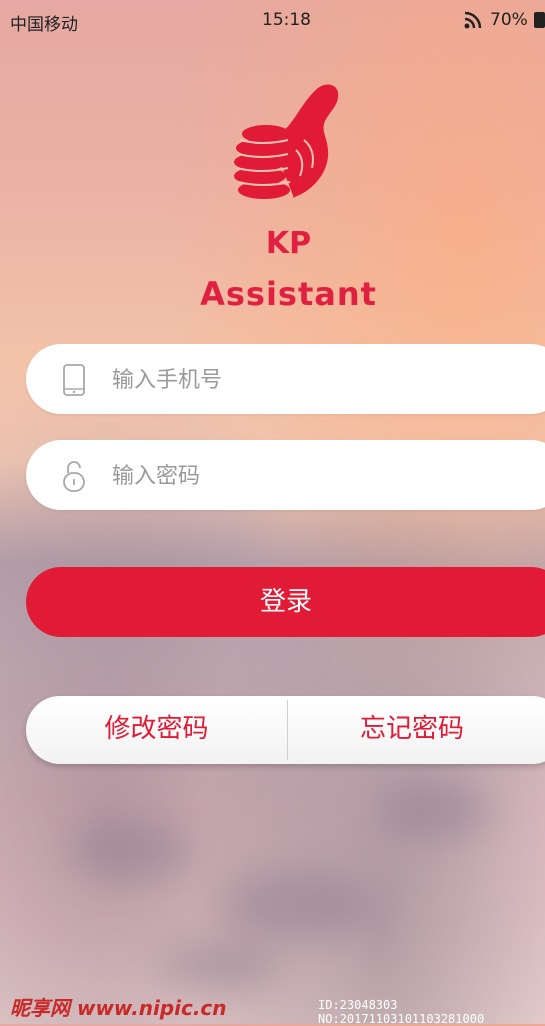 The height and width of the screenshot is (1026, 545). Describe the element at coordinates (286, 20) in the screenshot. I see `status-time: 15:18` at that location.